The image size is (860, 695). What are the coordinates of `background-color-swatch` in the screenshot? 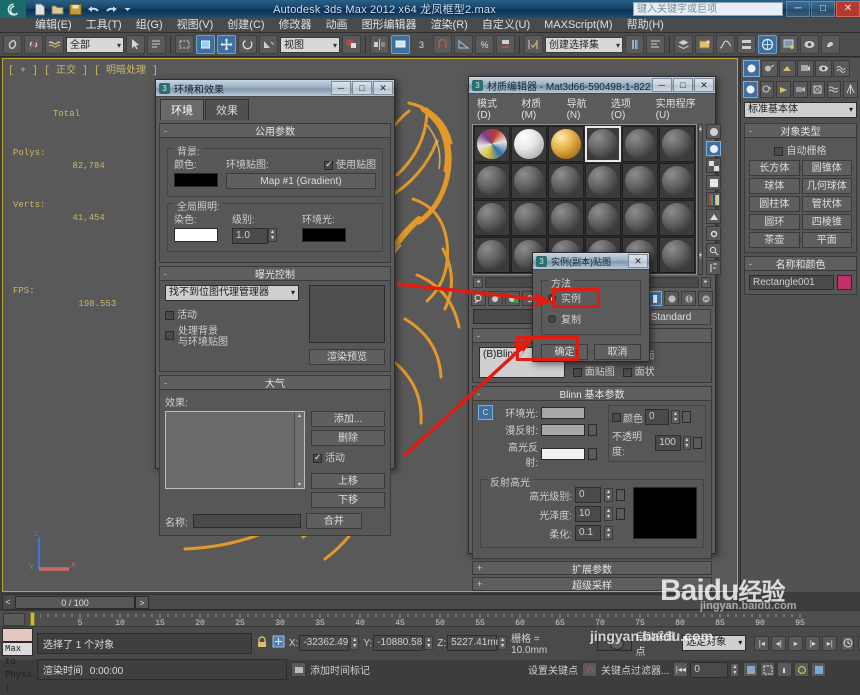 It's located at (196, 180).